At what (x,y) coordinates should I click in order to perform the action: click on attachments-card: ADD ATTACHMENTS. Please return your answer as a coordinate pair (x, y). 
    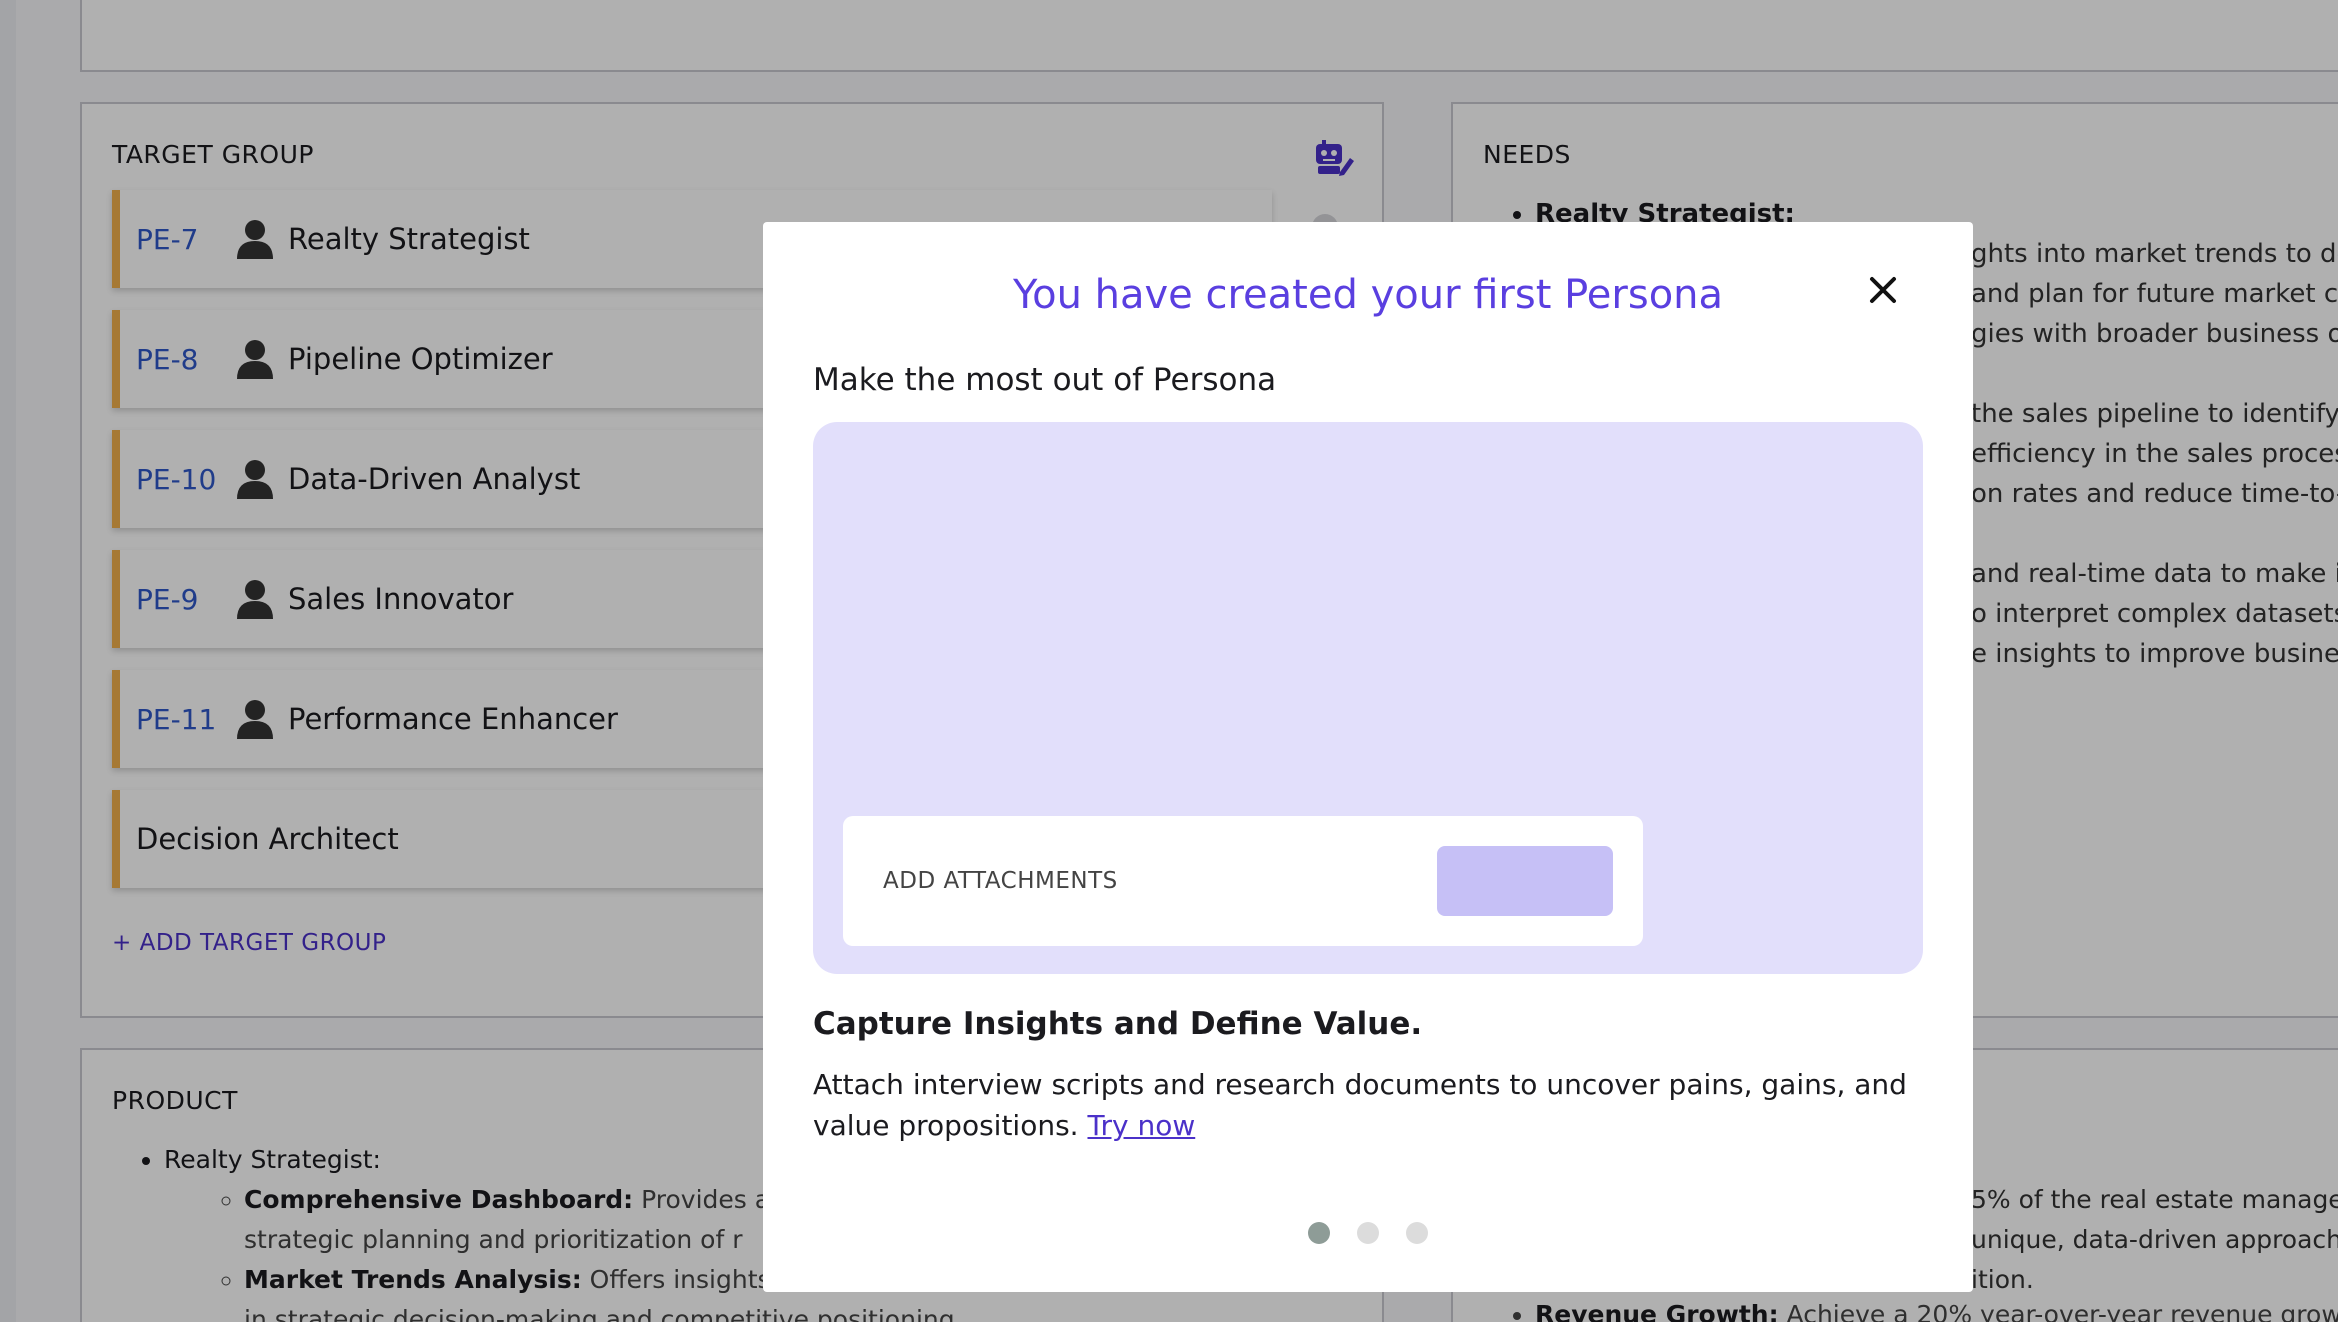
    Looking at the image, I should click on (1243, 881).